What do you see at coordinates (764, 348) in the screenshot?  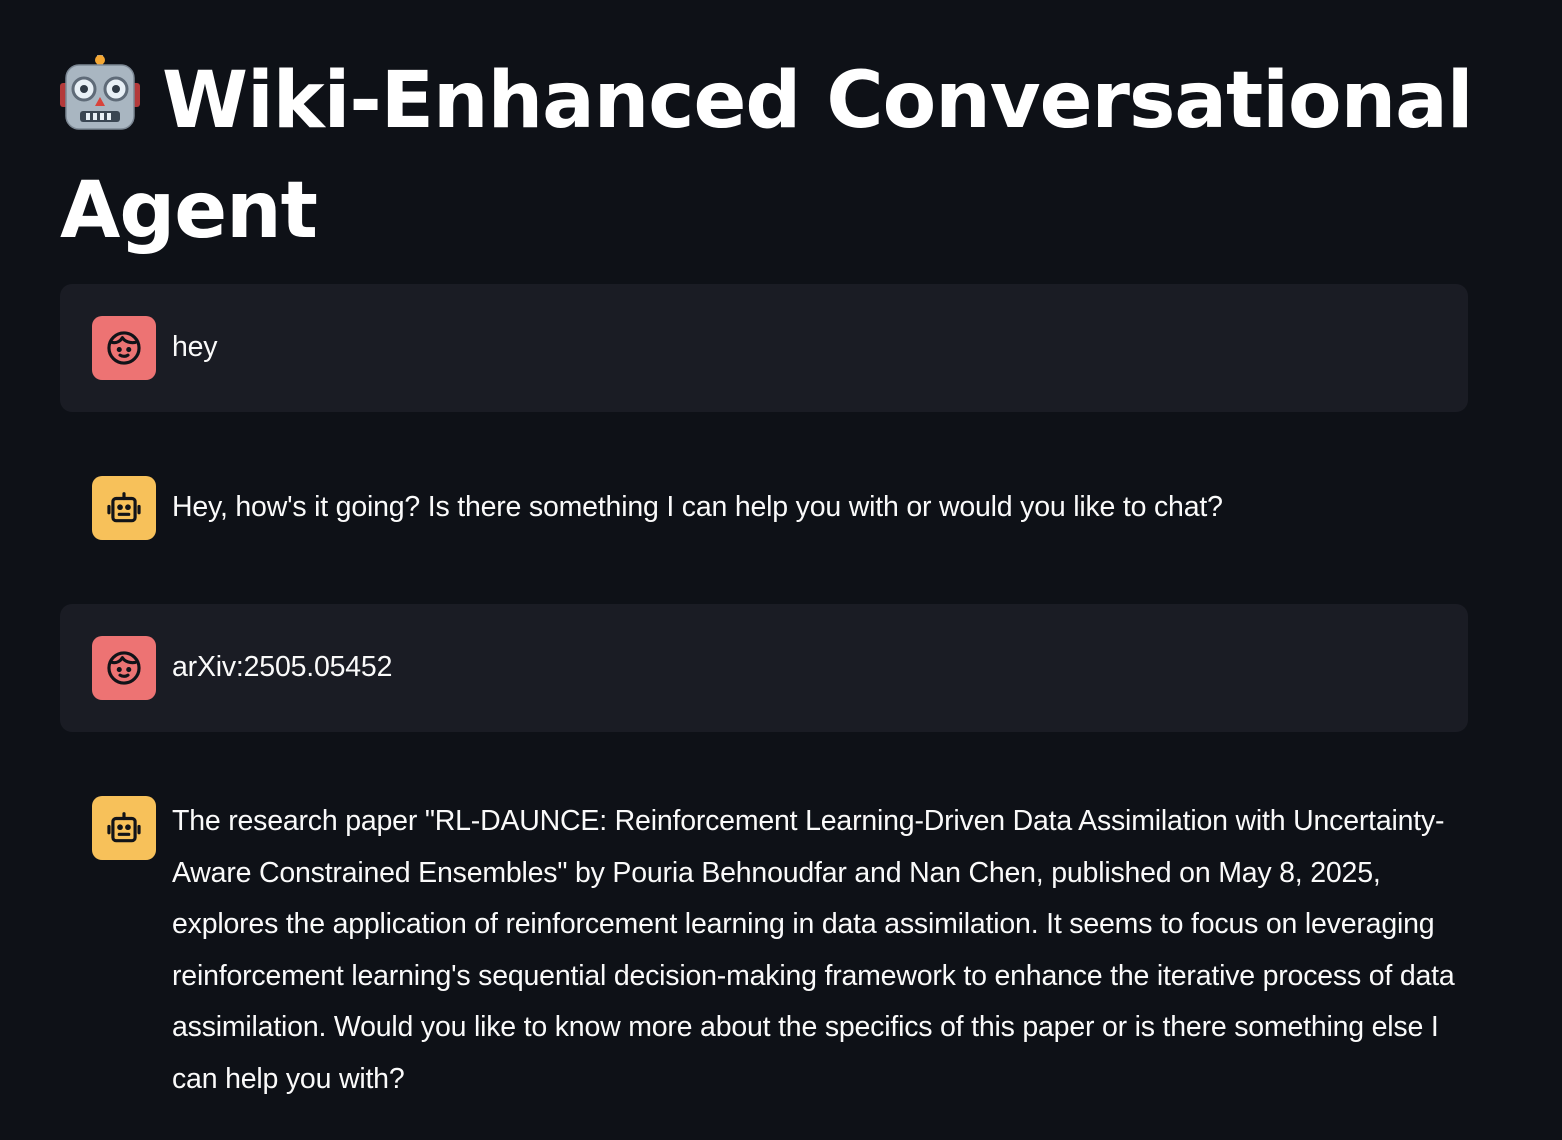 I see `chat-message-user: hey` at bounding box center [764, 348].